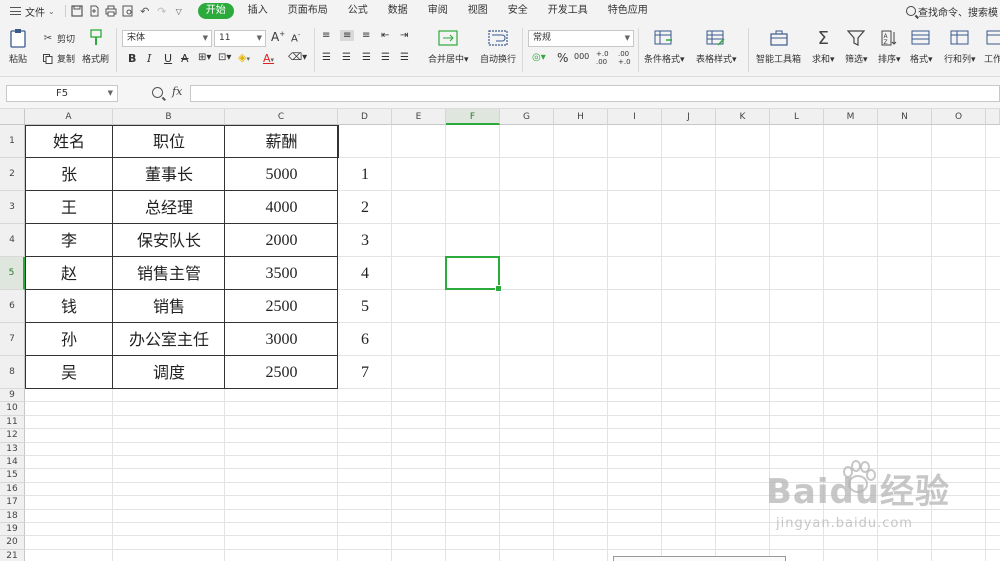 The height and width of the screenshot is (561, 1000). What do you see at coordinates (169, 141) in the screenshot?
I see `table-header-cell: 职位` at bounding box center [169, 141].